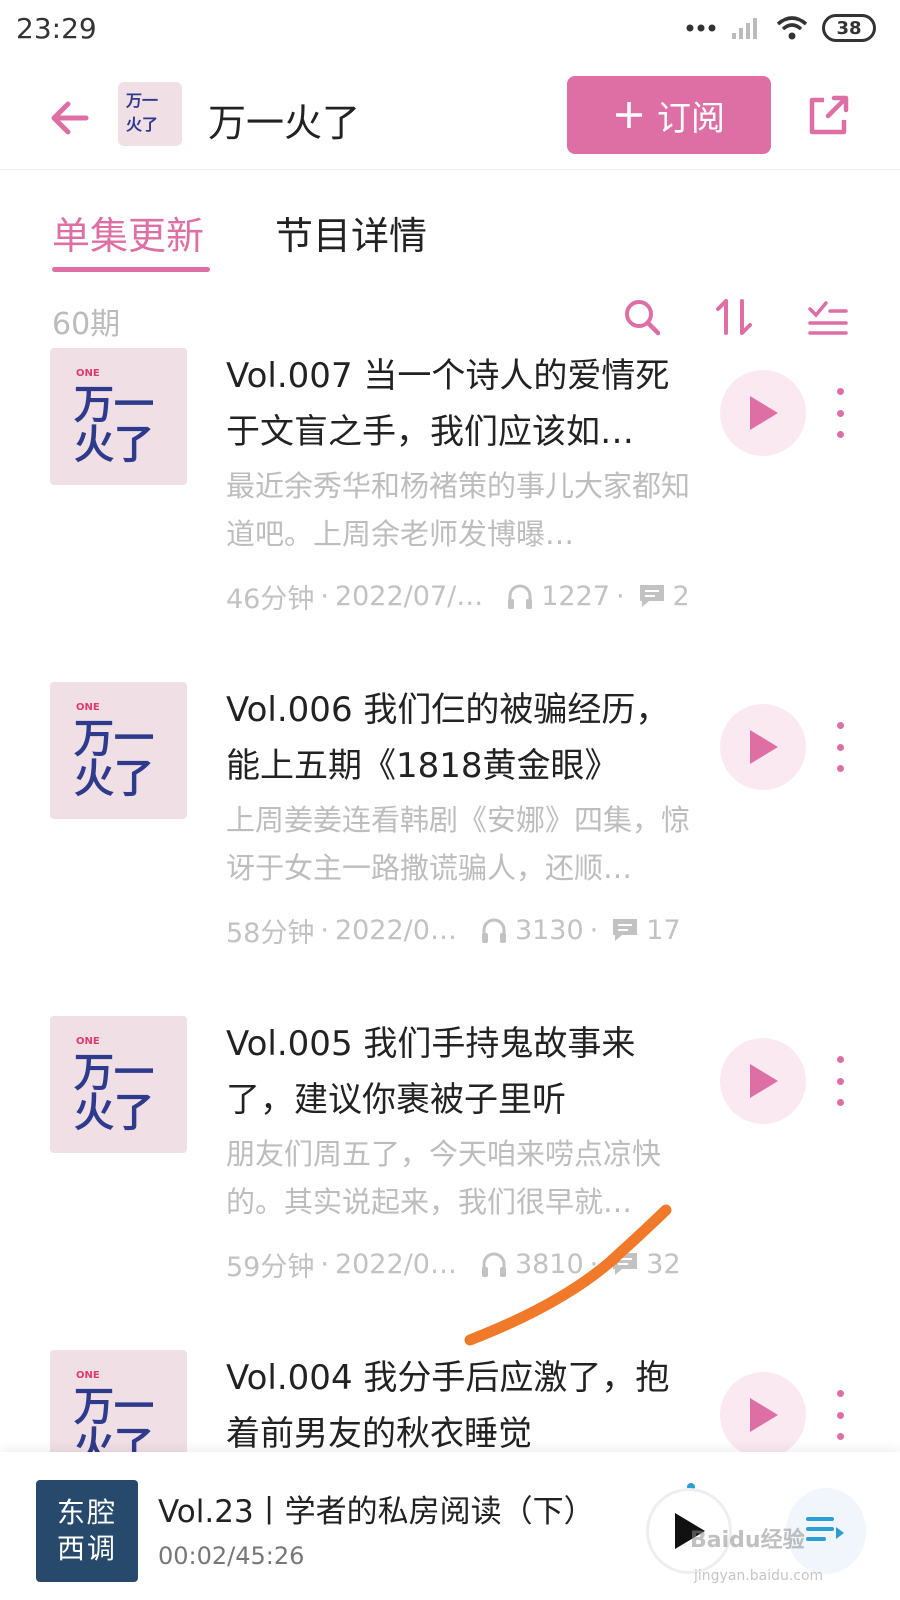 This screenshot has width=900, height=1600. What do you see at coordinates (86, 1512) in the screenshot?
I see `player-cover-line1: 东腔` at bounding box center [86, 1512].